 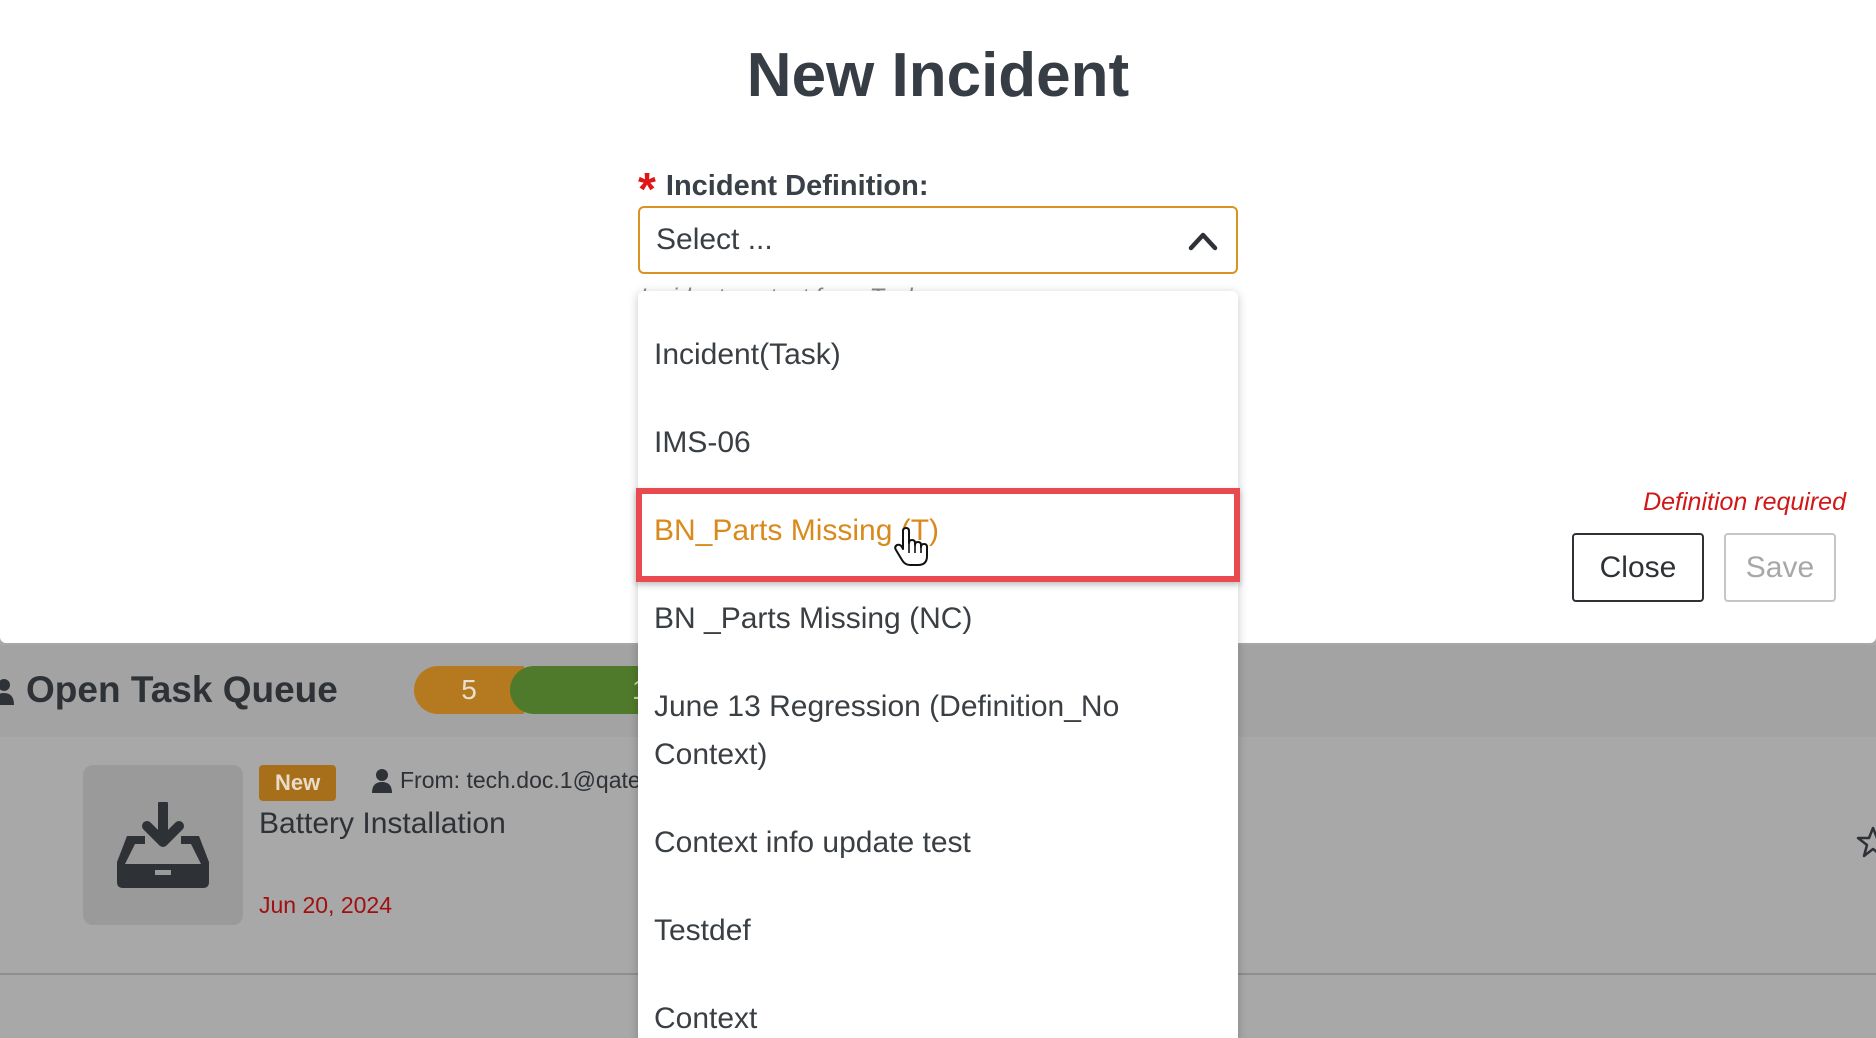 What do you see at coordinates (938, 355) in the screenshot?
I see `option-incident-task: Incident(Task)` at bounding box center [938, 355].